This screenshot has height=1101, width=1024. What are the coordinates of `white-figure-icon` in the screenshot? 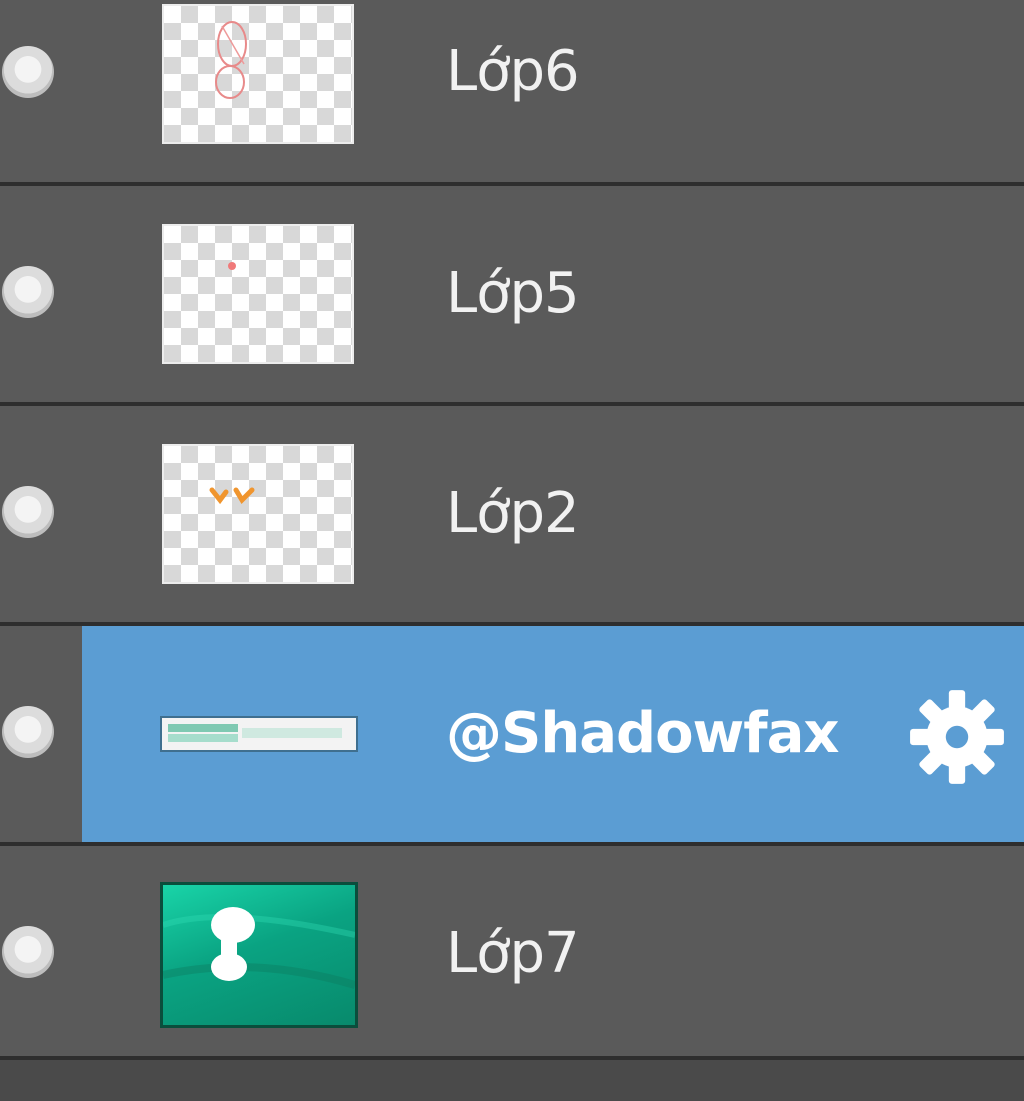 It's located at (259, 948).